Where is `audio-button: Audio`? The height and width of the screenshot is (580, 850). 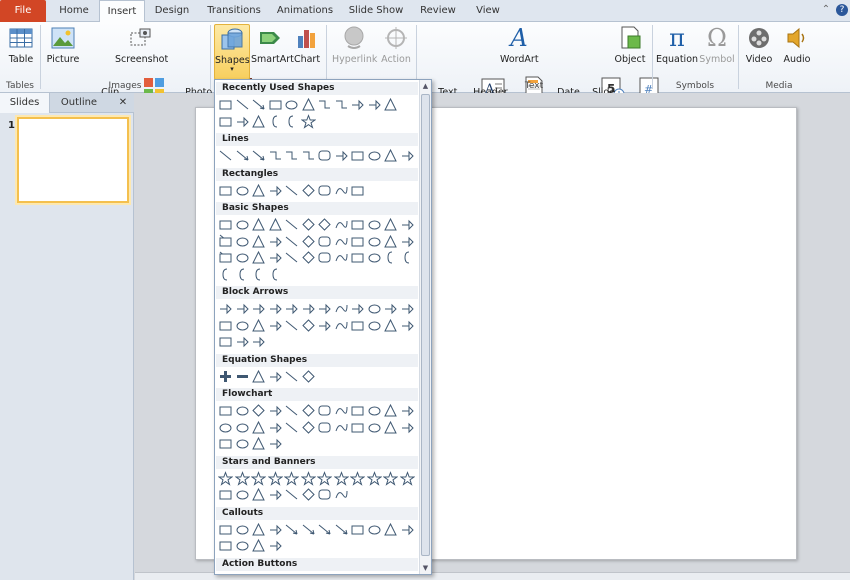 audio-button: Audio is located at coordinates (797, 50).